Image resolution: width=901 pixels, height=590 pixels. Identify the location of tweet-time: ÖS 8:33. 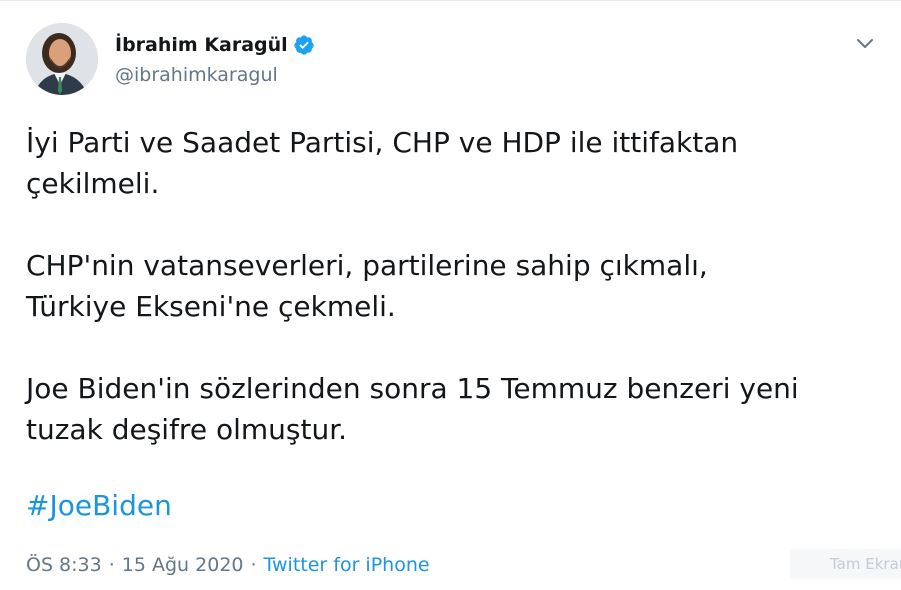
(64, 565).